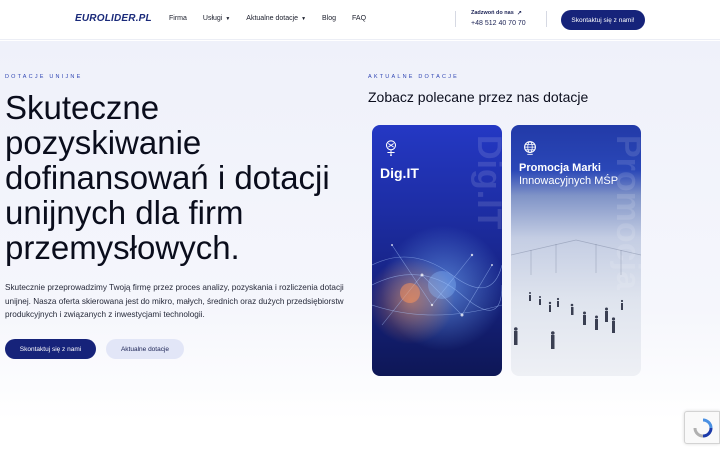 Image resolution: width=720 pixels, height=450 pixels. I want to click on nav-item-uslugi: Usługi ▼, so click(216, 18).